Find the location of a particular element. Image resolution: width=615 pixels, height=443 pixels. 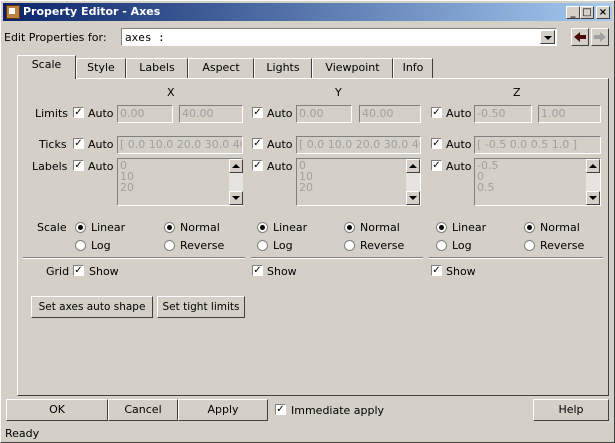

set-tight-limits-button: Set tight limits is located at coordinates (201, 307).